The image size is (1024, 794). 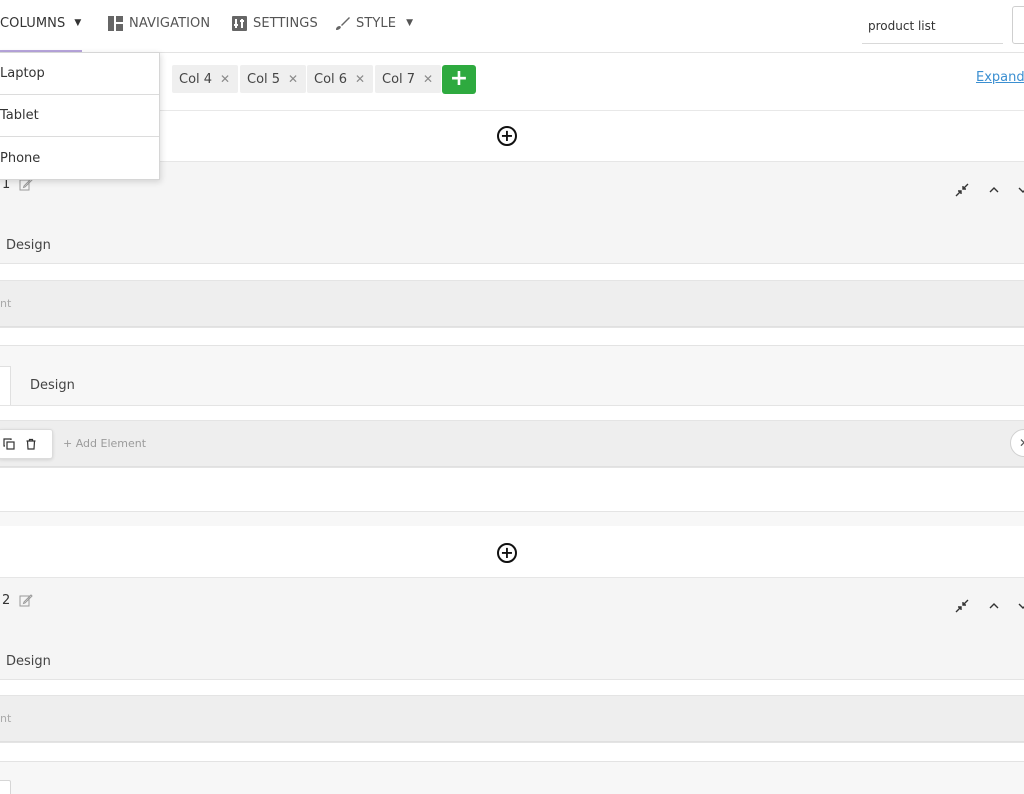 I want to click on copy-icon, so click(x=9, y=444).